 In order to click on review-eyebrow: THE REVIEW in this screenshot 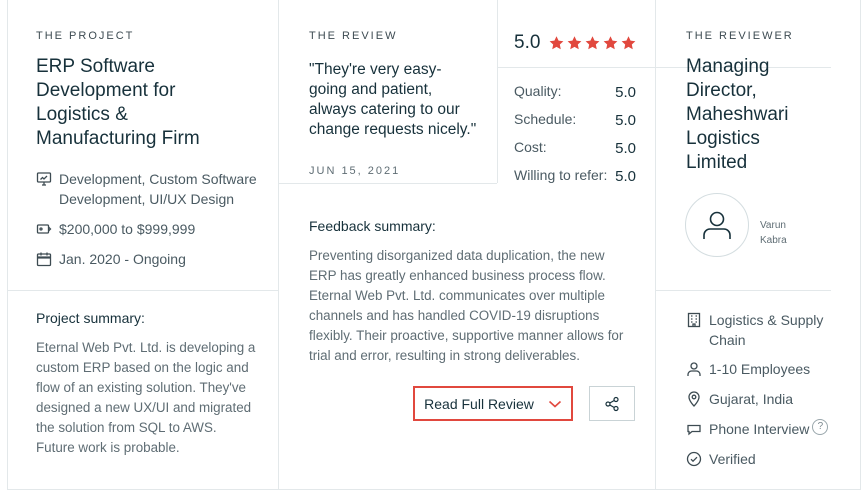, I will do `click(353, 36)`.